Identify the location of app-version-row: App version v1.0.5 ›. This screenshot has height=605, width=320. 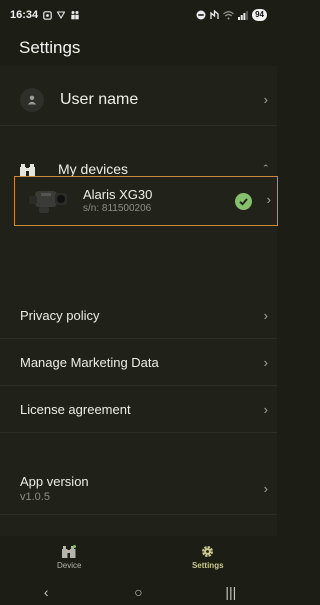
(138, 489).